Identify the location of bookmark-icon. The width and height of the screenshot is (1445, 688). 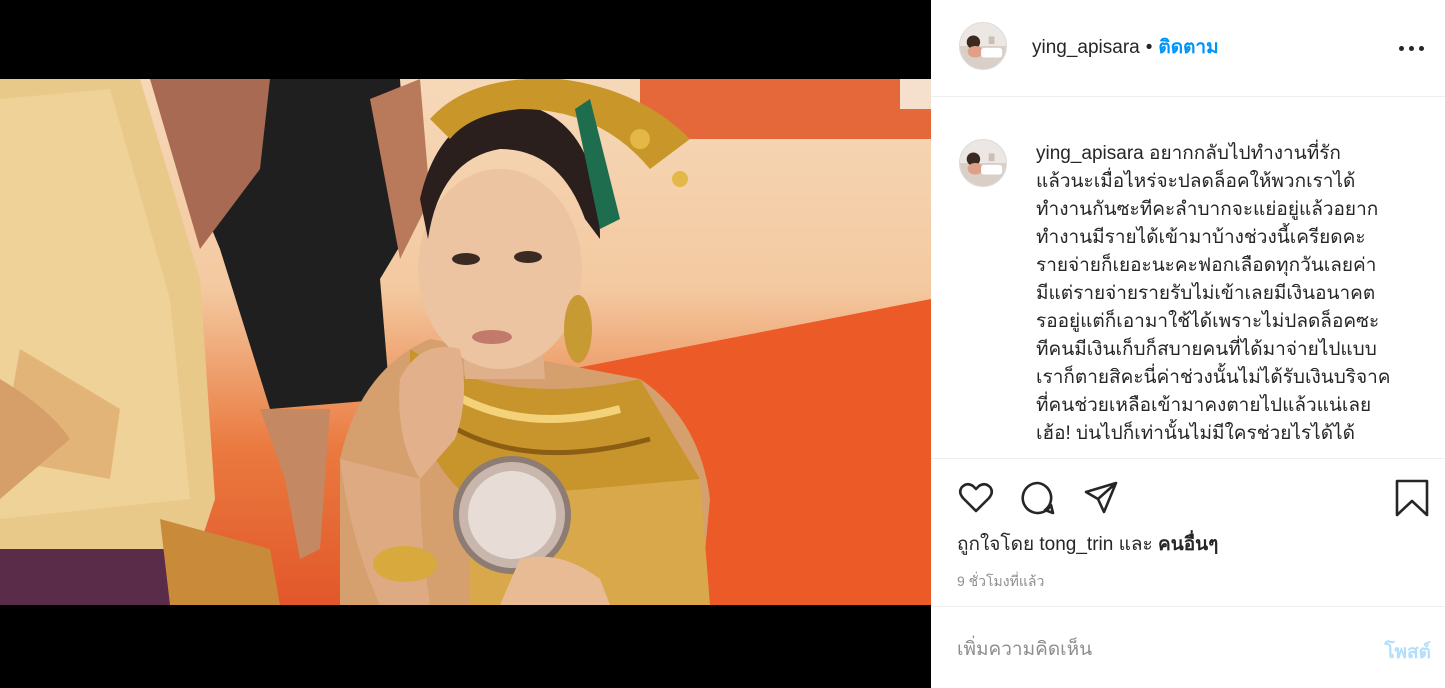
(1412, 498).